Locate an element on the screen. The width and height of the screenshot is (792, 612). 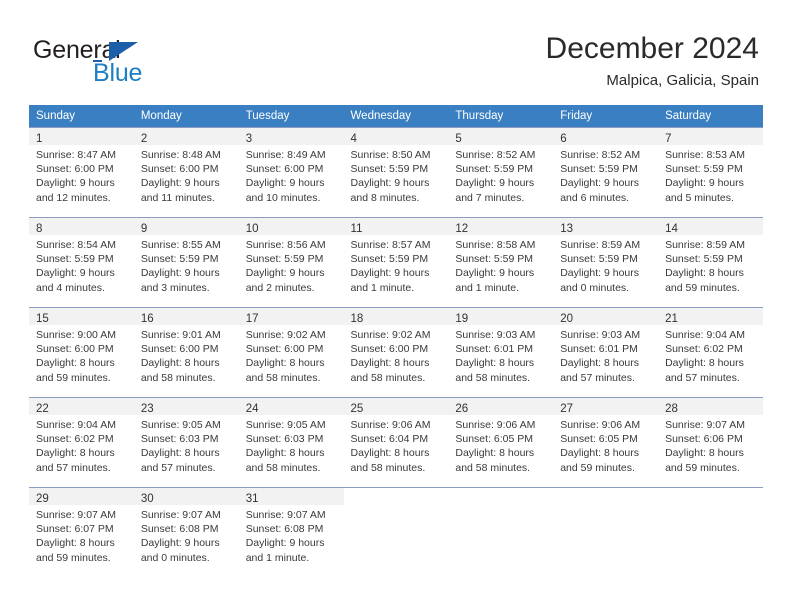
general-blue-logo: General Blue is located at coordinates (148, 64).